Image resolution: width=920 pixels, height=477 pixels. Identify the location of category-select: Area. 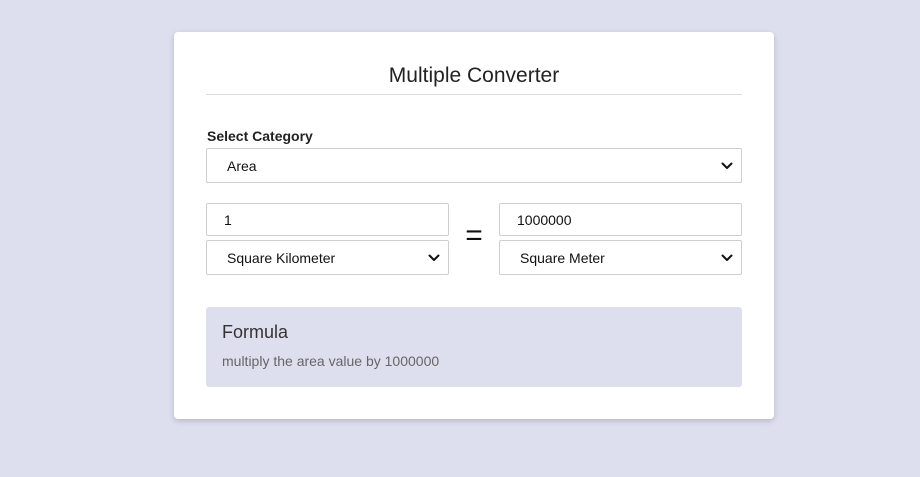
(474, 165).